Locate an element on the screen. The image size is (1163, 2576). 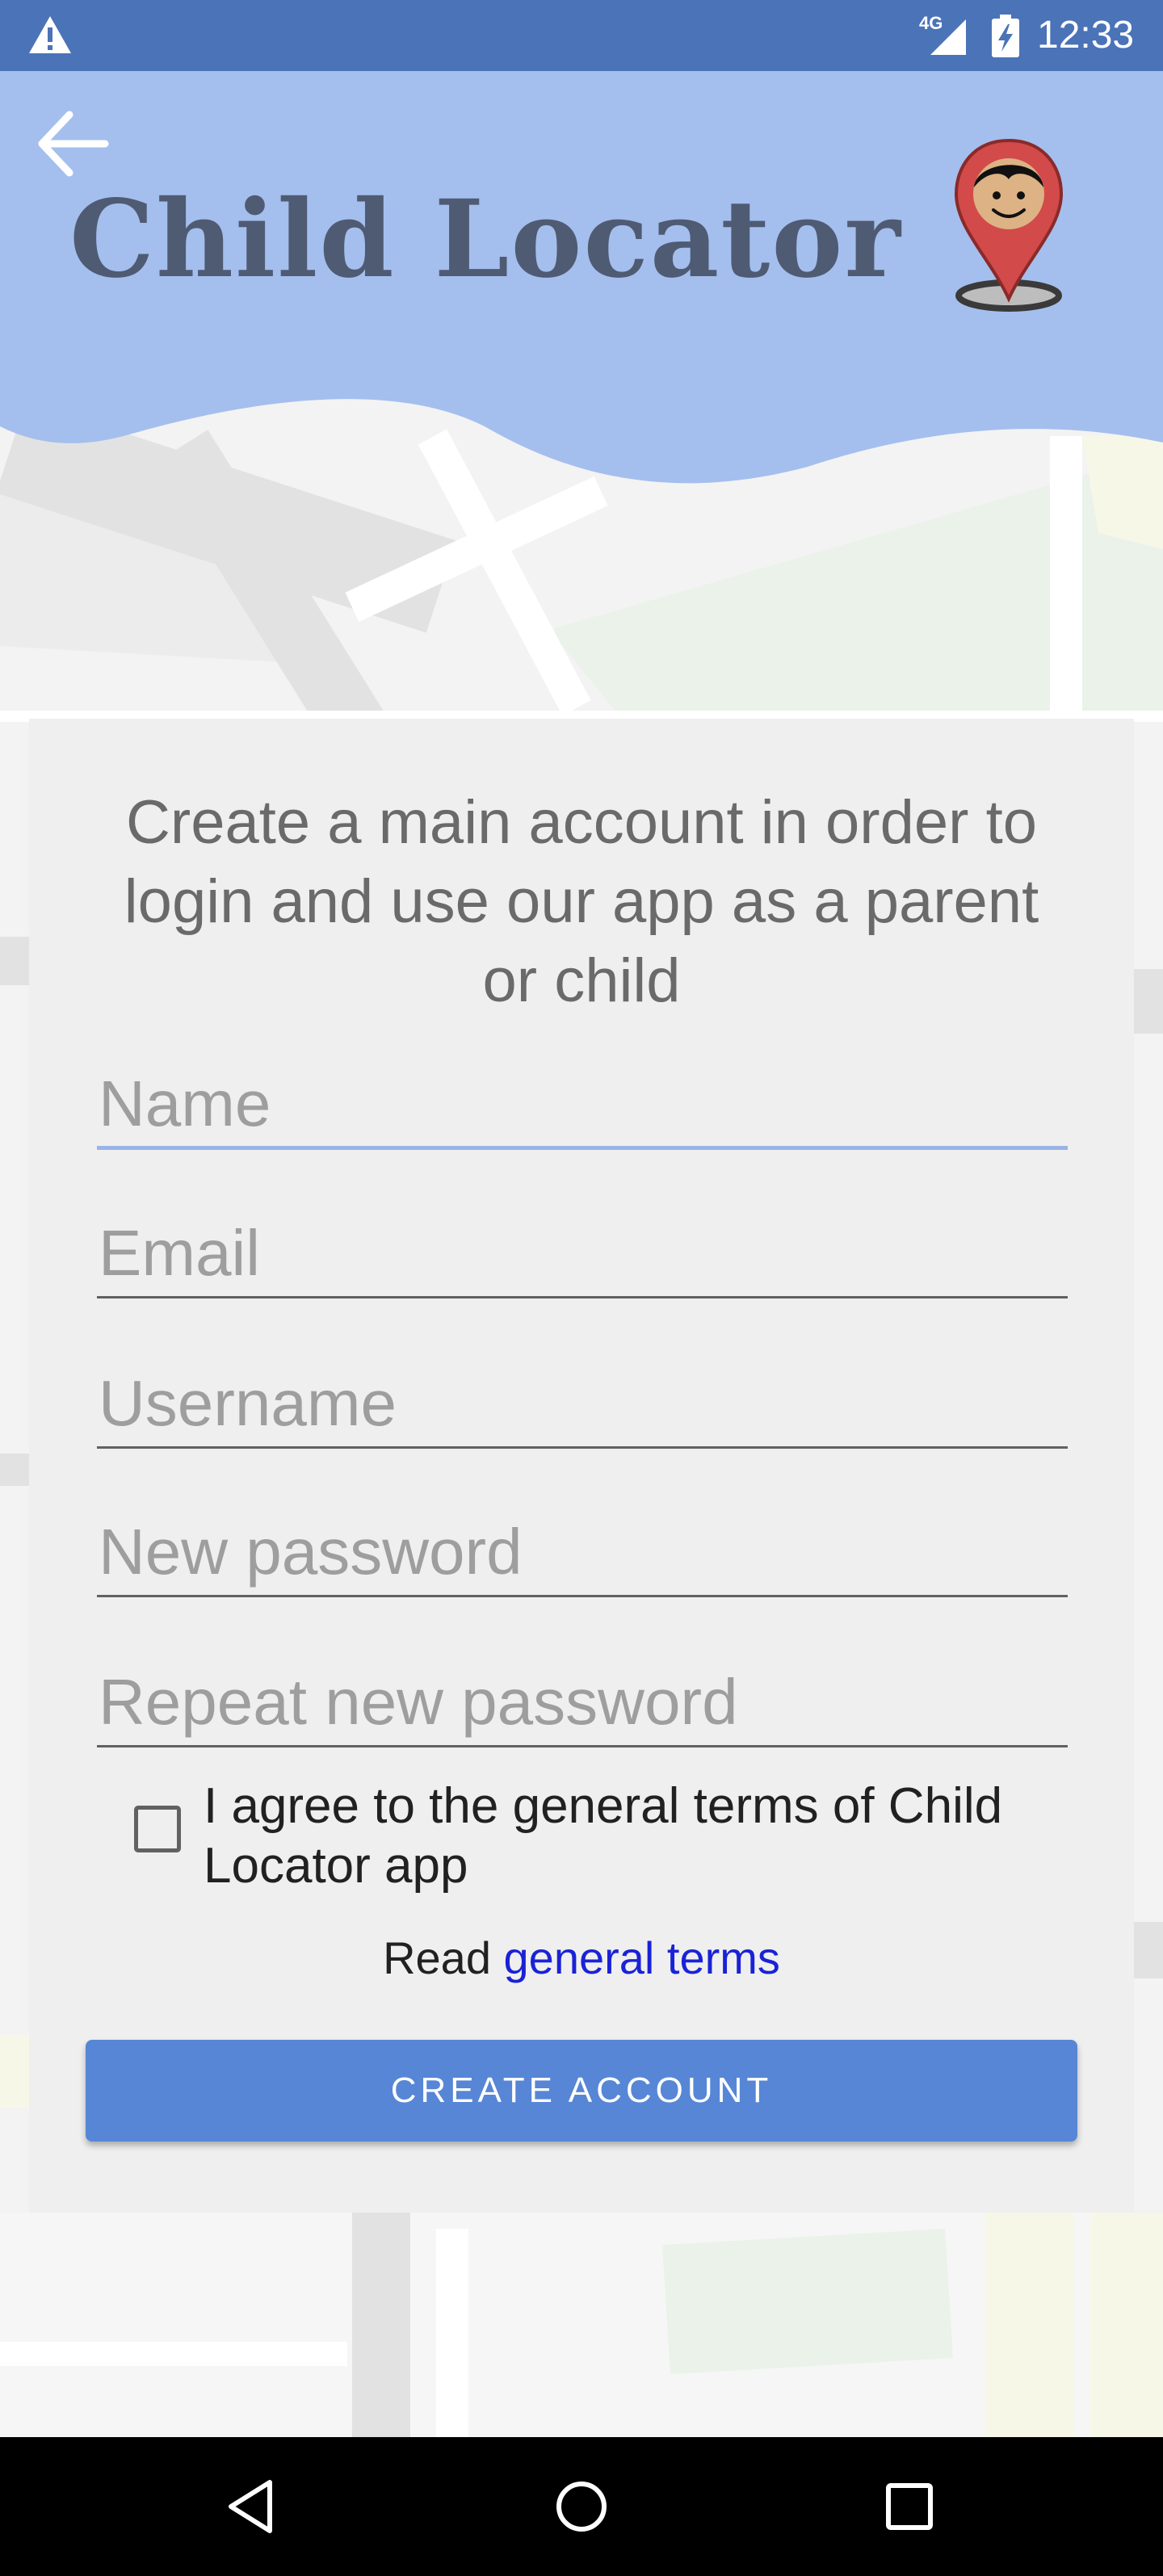
general-terms-link: general terms is located at coordinates (642, 1957).